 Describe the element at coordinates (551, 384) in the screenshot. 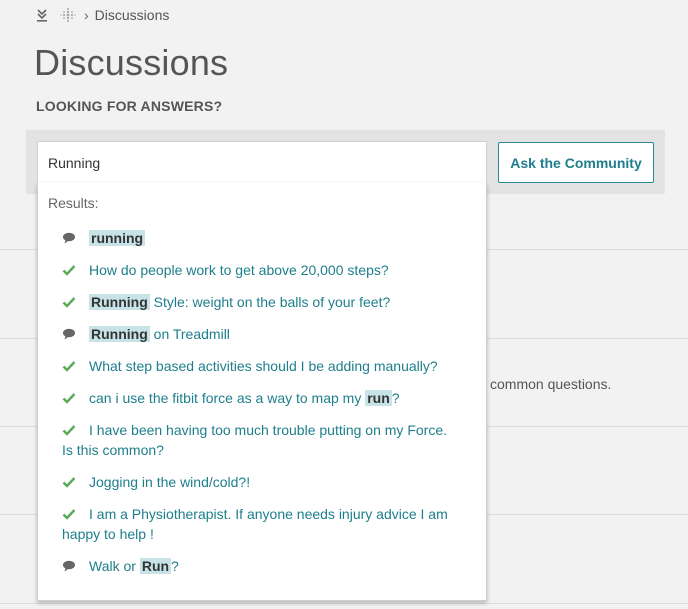

I see `background-text: common questions.` at that location.